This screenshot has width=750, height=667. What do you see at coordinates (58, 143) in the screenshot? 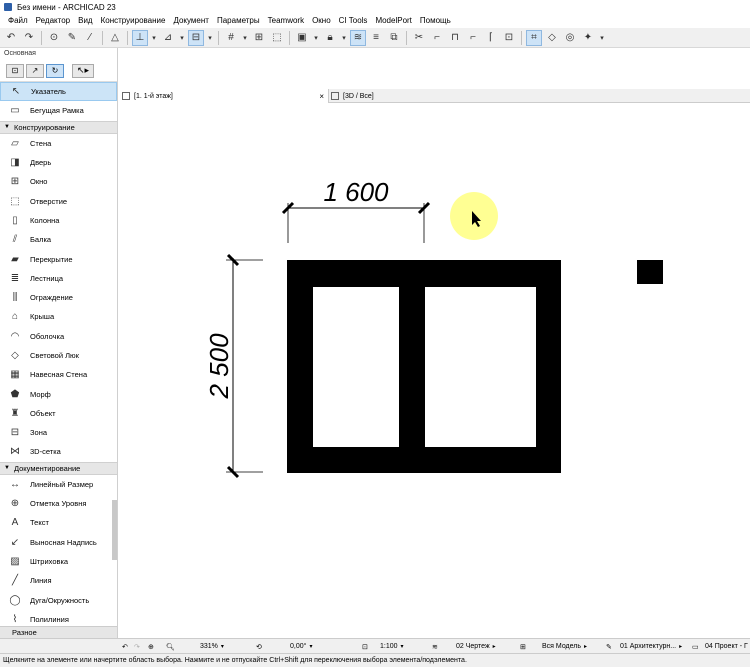
I see `tool-wall: ▱ Стена` at bounding box center [58, 143].